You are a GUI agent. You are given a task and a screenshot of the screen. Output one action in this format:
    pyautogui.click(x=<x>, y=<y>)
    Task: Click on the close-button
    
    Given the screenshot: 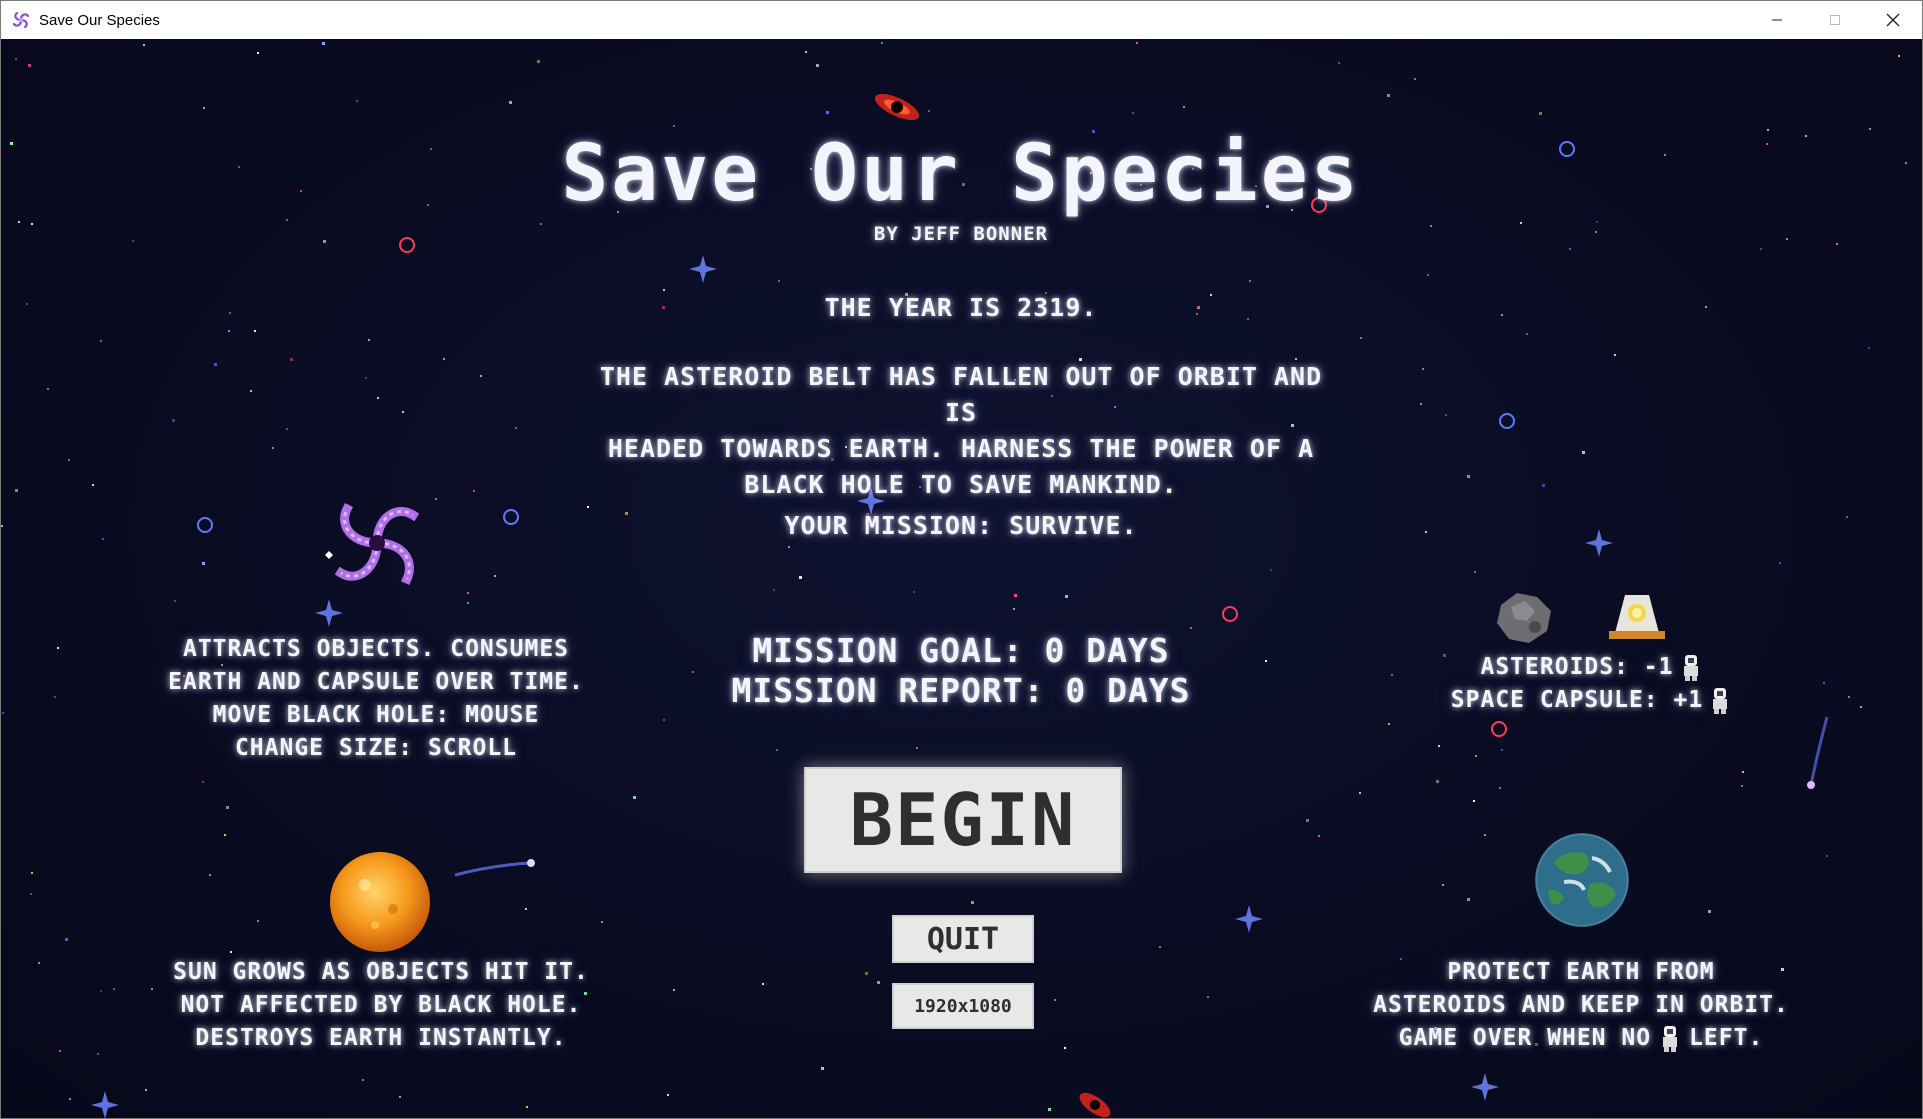 What is the action you would take?
    pyautogui.click(x=1893, y=20)
    